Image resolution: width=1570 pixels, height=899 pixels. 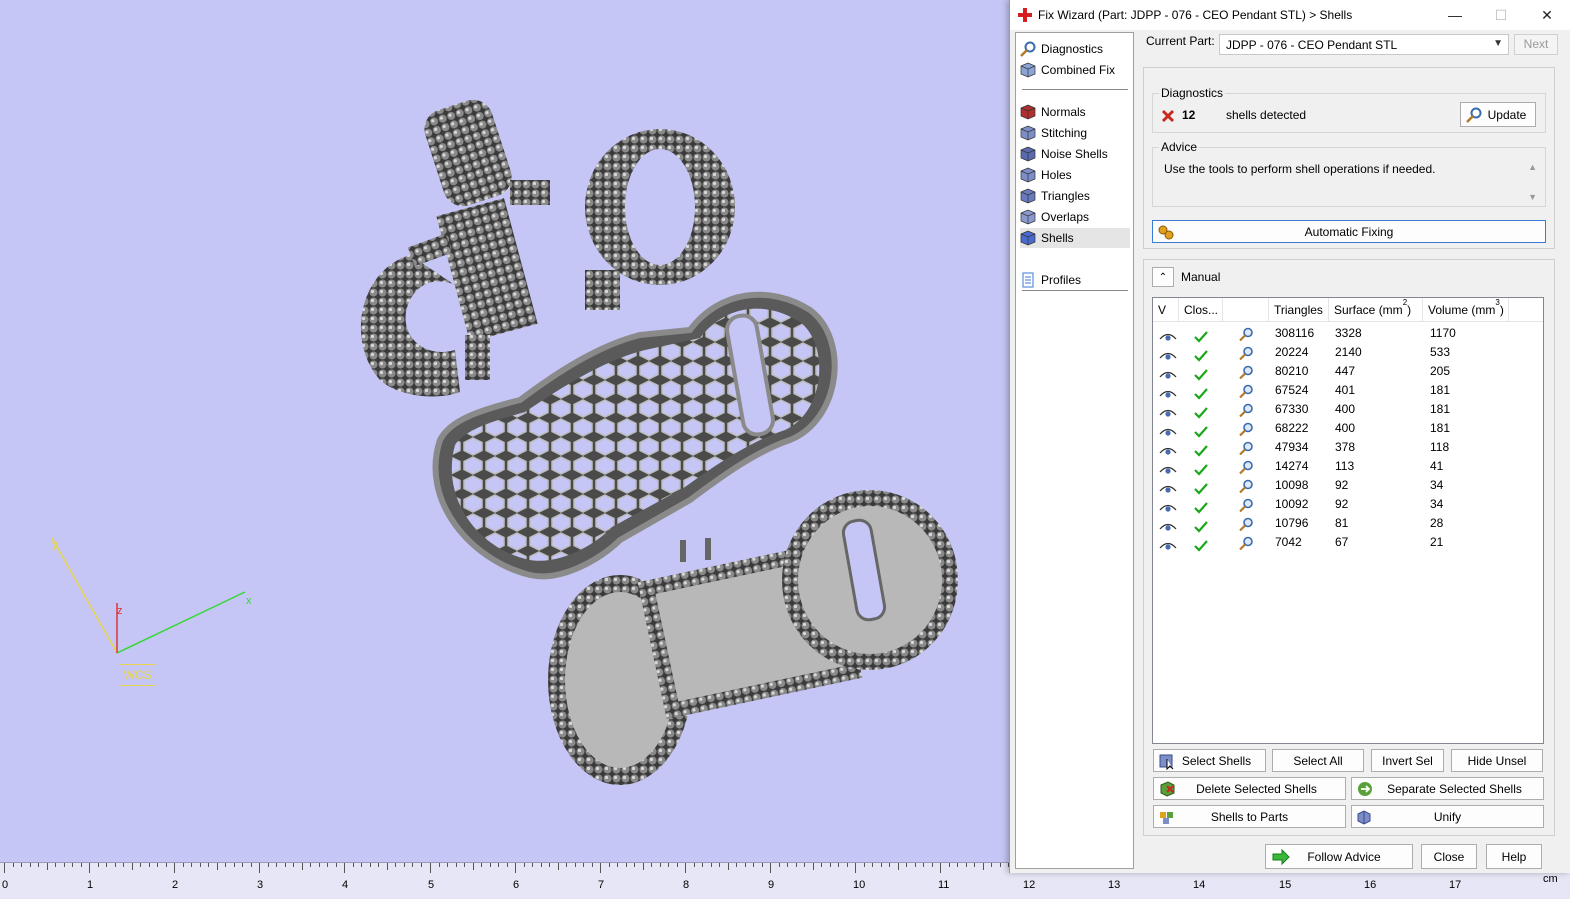 I want to click on help-button: Help, so click(x=1514, y=856).